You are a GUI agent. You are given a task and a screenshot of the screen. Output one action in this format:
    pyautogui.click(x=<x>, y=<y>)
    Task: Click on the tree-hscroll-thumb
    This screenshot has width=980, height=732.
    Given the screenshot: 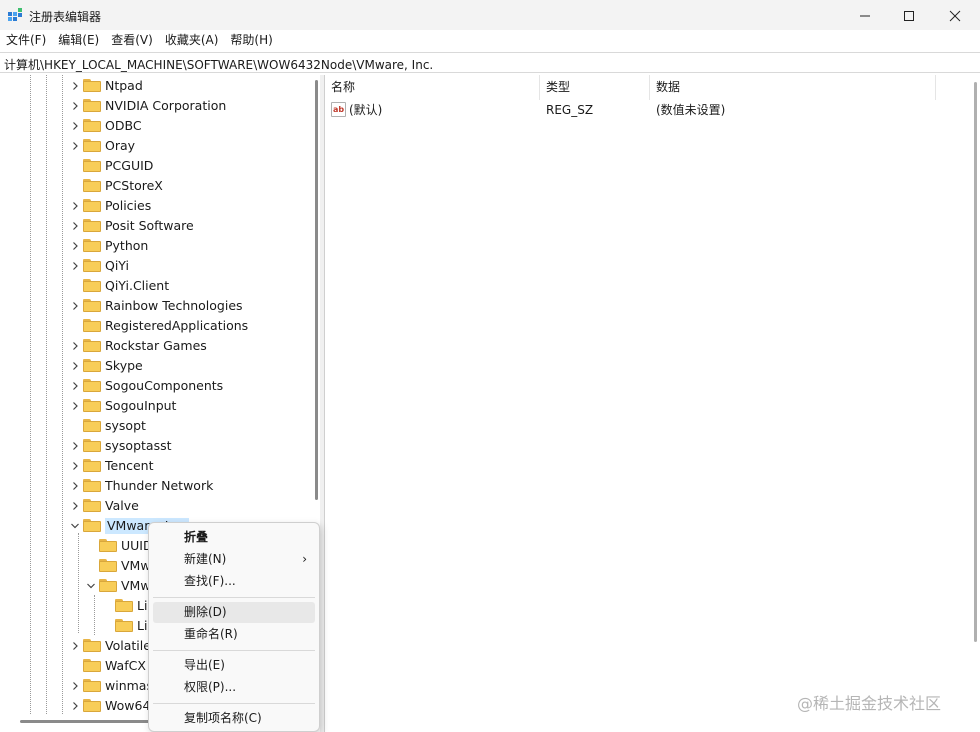 What is the action you would take?
    pyautogui.click(x=85, y=721)
    